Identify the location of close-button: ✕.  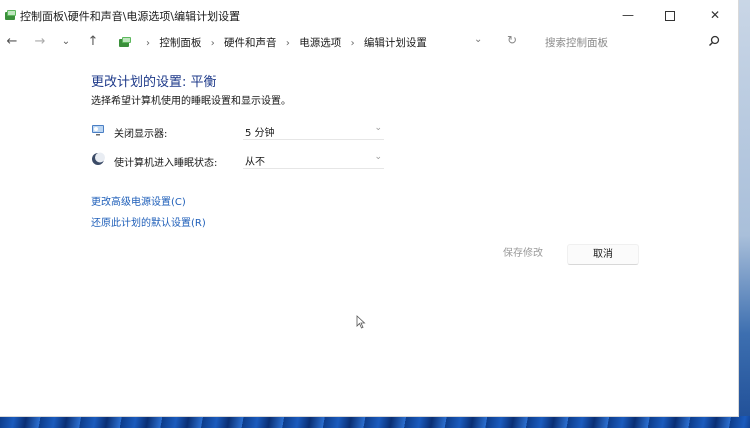
(715, 15).